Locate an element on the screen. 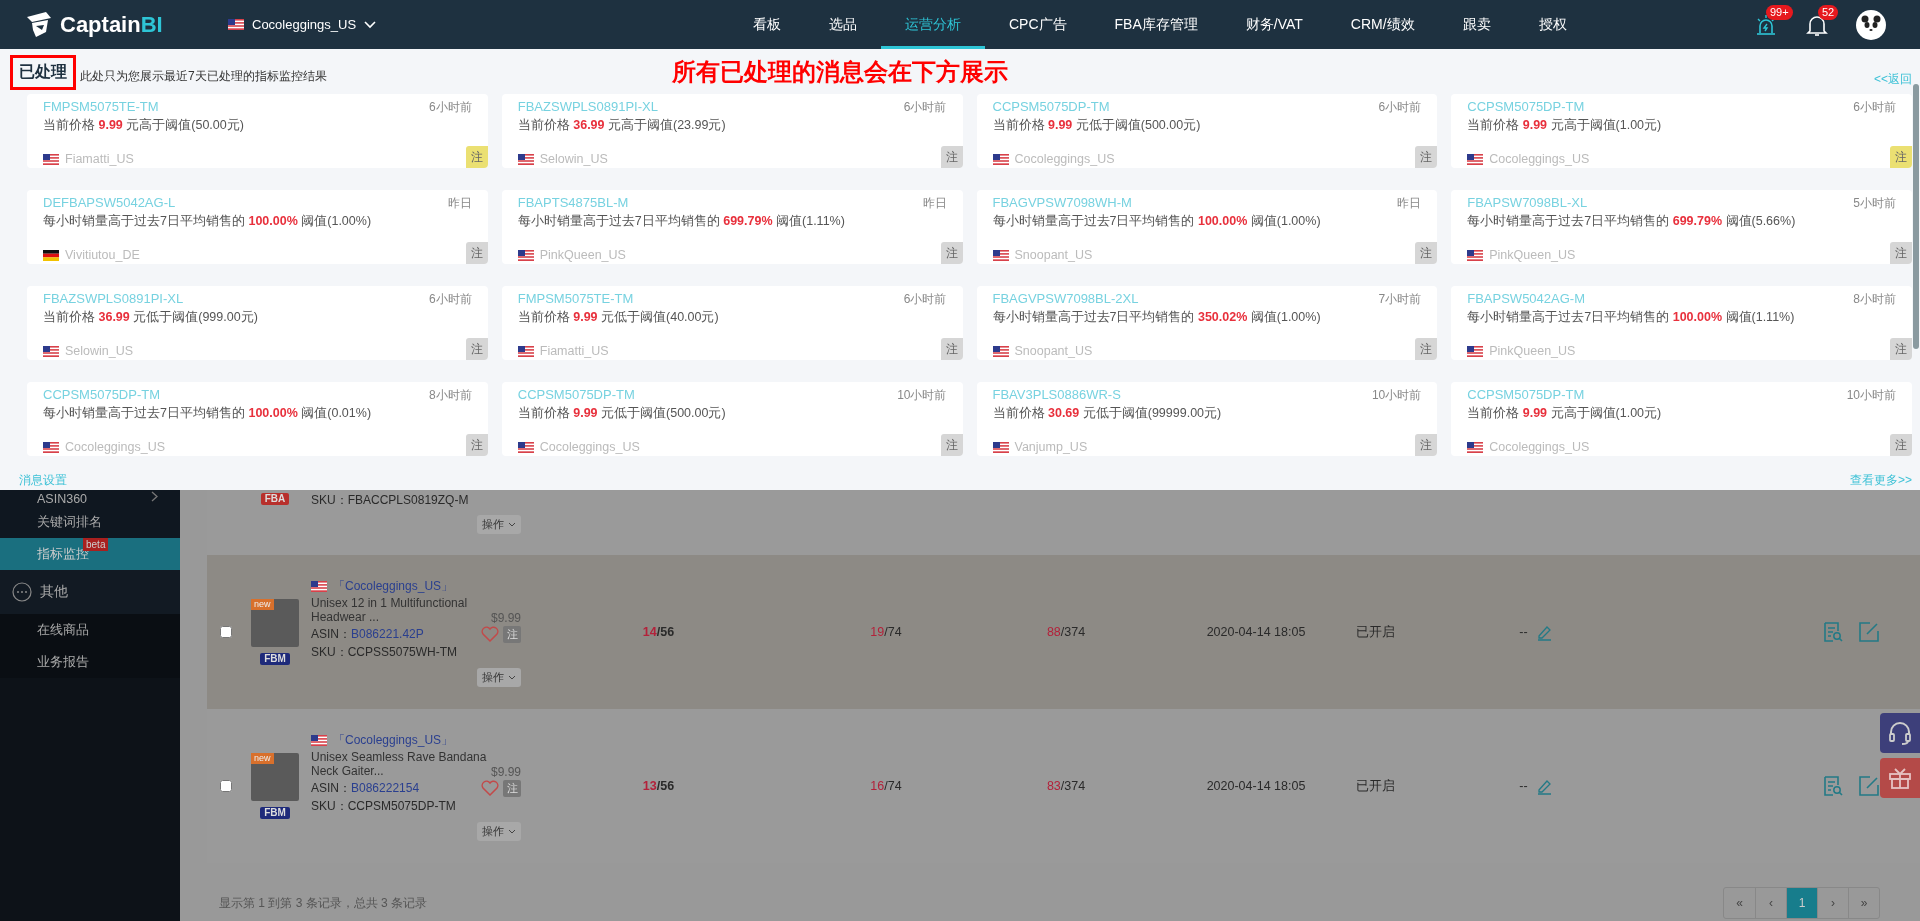 Image resolution: width=1920 pixels, height=921 pixels. page-button: « is located at coordinates (1739, 903).